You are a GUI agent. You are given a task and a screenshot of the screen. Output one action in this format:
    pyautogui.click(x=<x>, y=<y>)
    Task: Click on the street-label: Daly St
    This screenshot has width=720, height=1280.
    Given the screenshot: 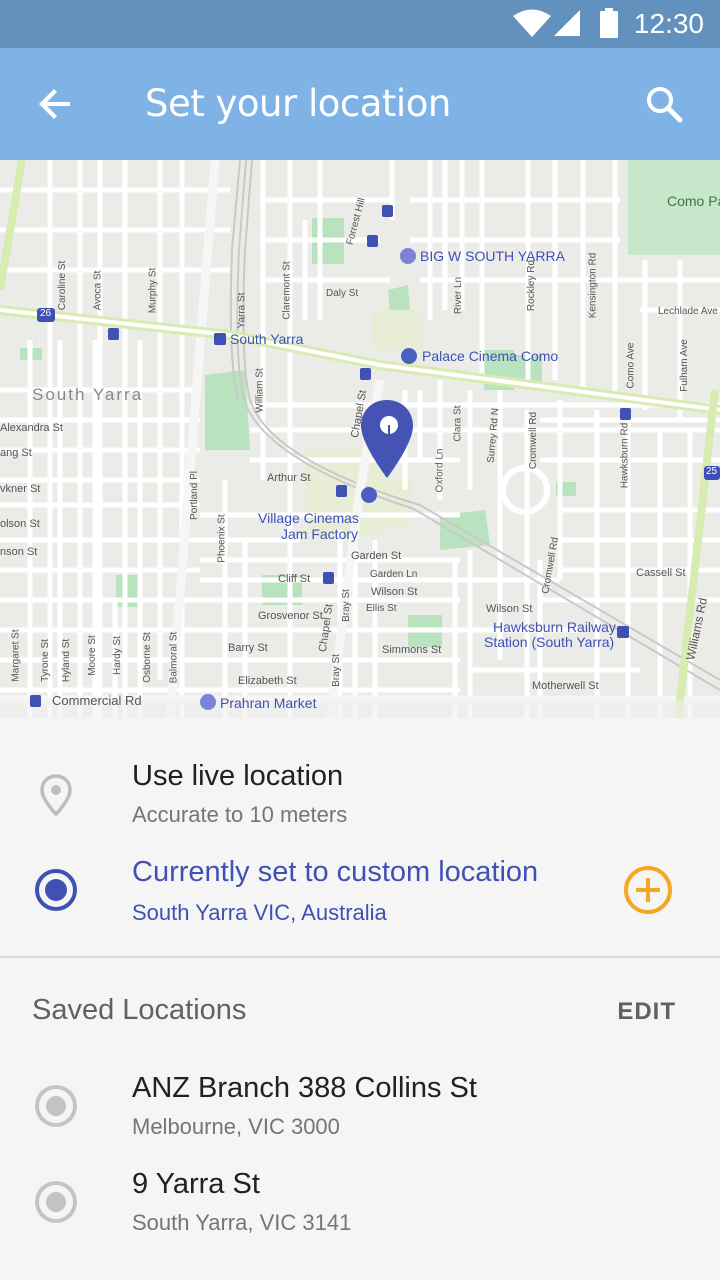 What is the action you would take?
    pyautogui.click(x=342, y=293)
    